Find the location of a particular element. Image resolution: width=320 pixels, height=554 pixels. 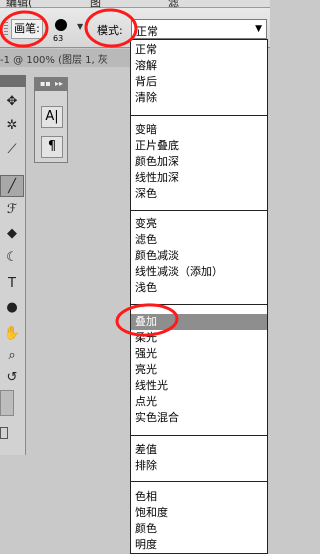

brush-tool-icon: ╱ is located at coordinates (12, 186).